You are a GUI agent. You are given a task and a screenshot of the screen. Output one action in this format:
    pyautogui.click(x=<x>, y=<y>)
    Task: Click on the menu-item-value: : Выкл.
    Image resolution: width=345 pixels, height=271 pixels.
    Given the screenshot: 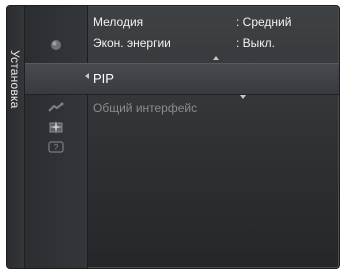 What is the action you would take?
    pyautogui.click(x=256, y=43)
    